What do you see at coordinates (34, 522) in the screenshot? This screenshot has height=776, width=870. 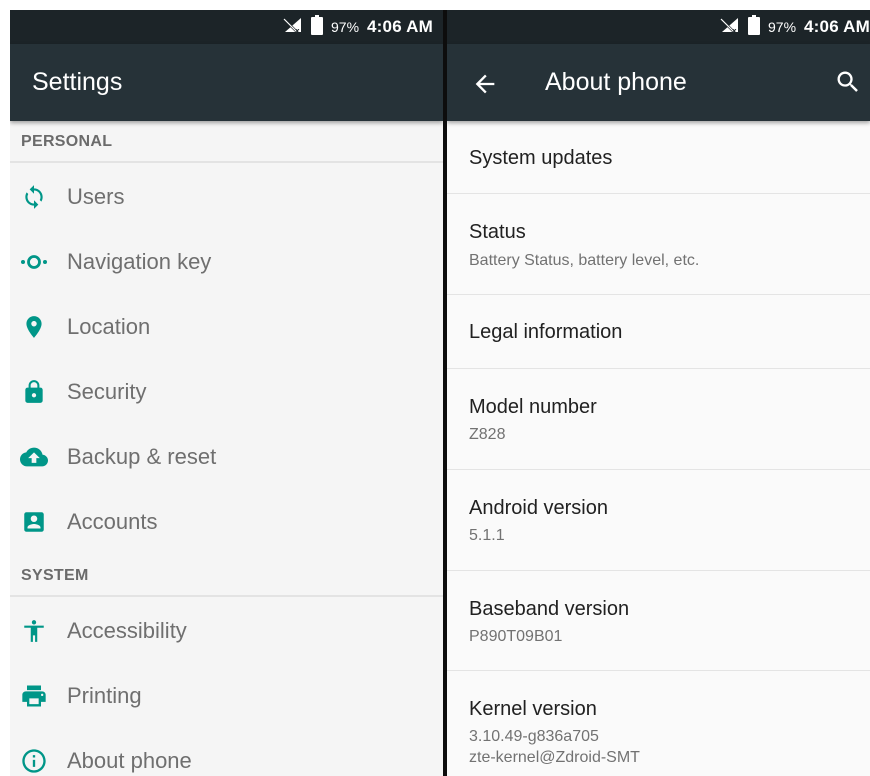 I see `account-box-icon` at bounding box center [34, 522].